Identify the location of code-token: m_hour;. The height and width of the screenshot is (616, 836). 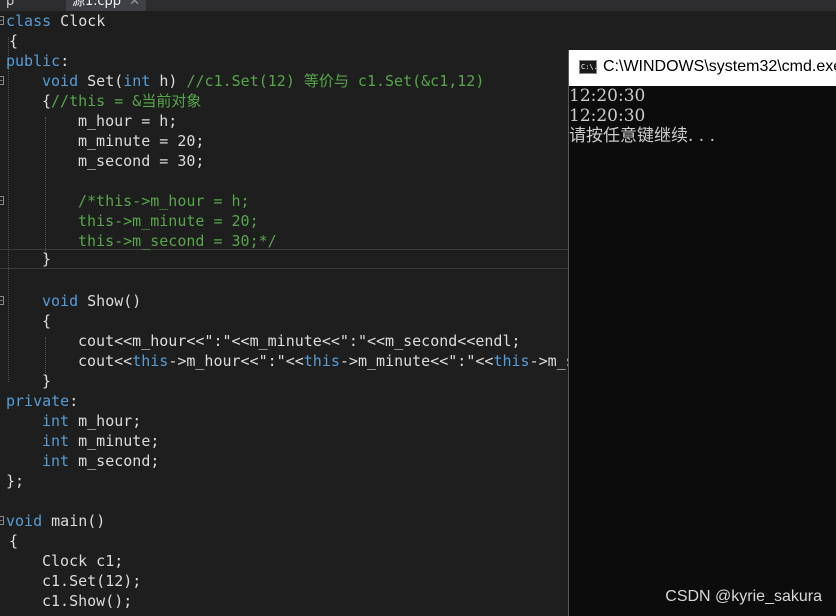
(105, 421).